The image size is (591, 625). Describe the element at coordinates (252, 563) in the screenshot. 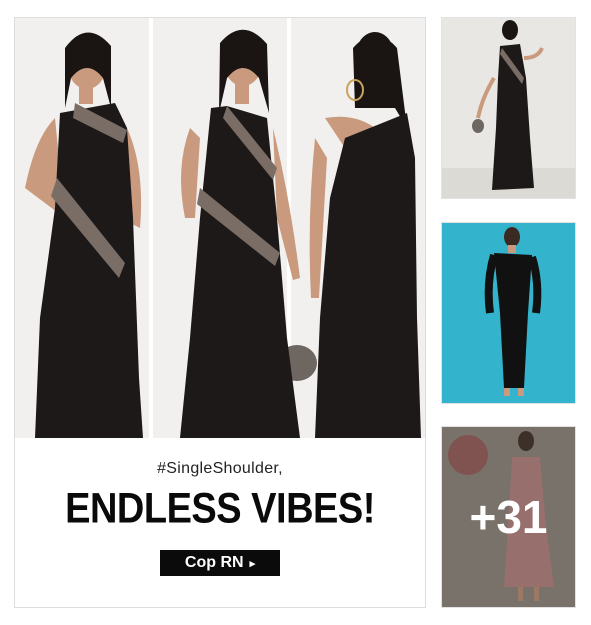

I see `play-arrow-icon: ▸` at that location.